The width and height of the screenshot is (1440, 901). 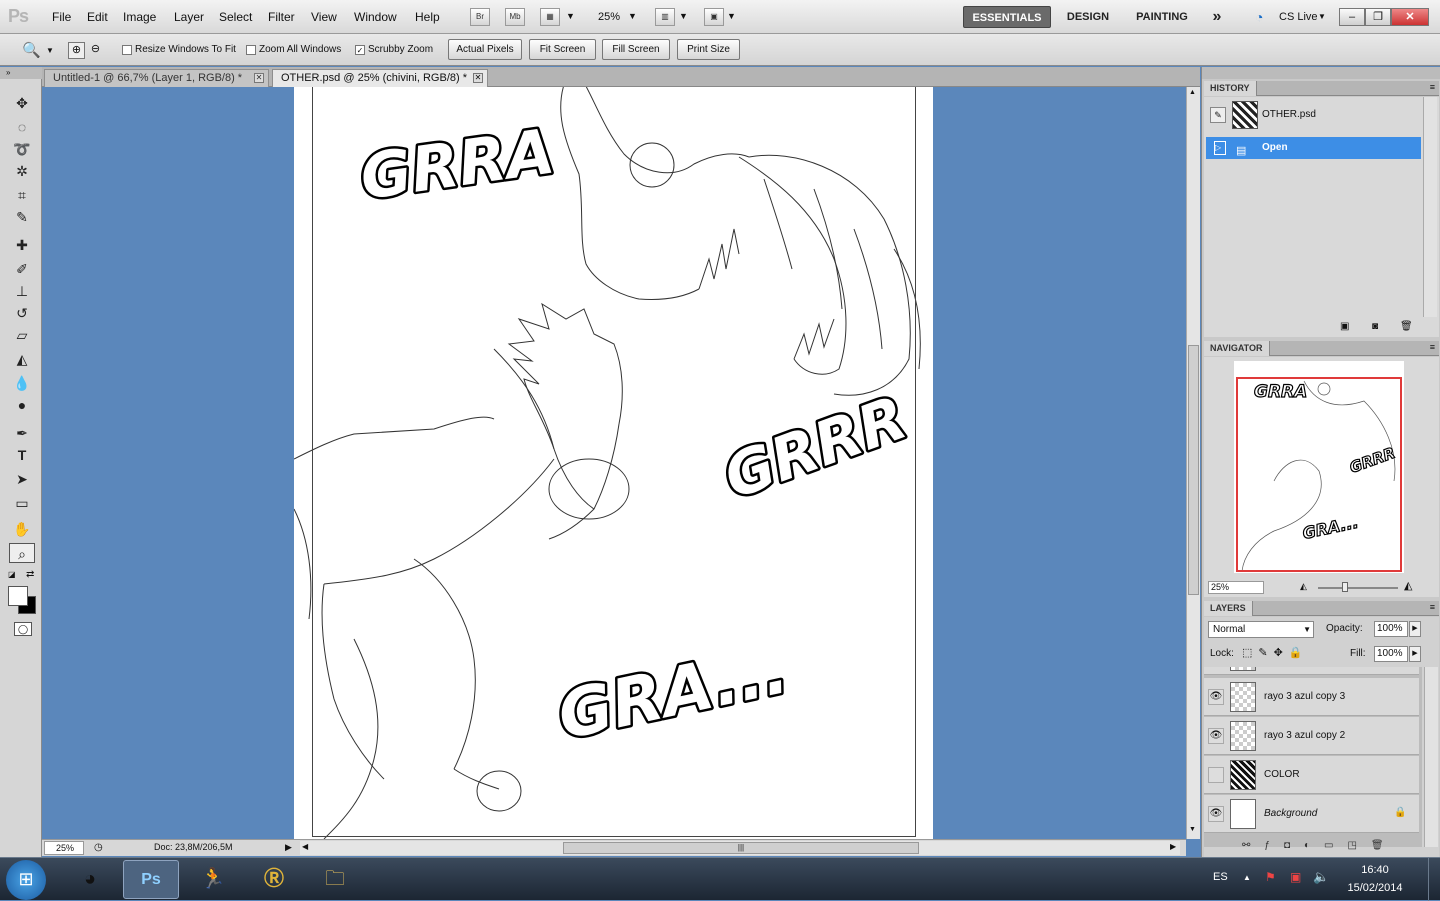 I want to click on tab-untitled-1: Untitled-1 @ 66,7% (Layer 1, RGB/8) * ✕, so click(x=156, y=78).